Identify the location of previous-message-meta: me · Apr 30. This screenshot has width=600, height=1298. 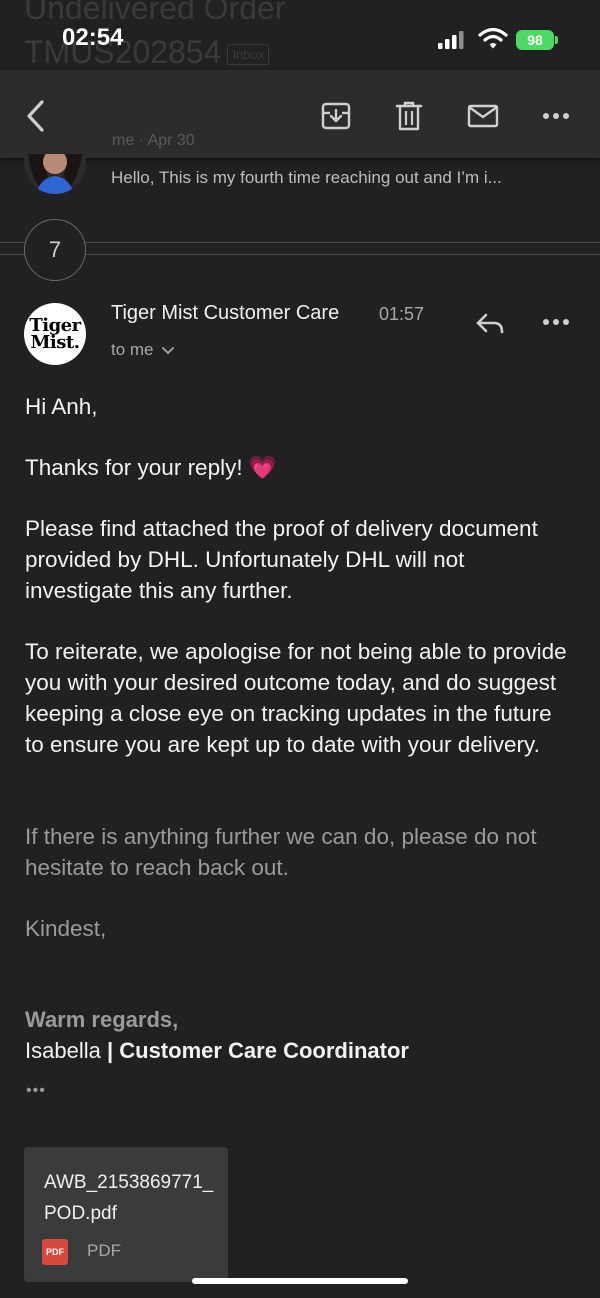
(153, 140).